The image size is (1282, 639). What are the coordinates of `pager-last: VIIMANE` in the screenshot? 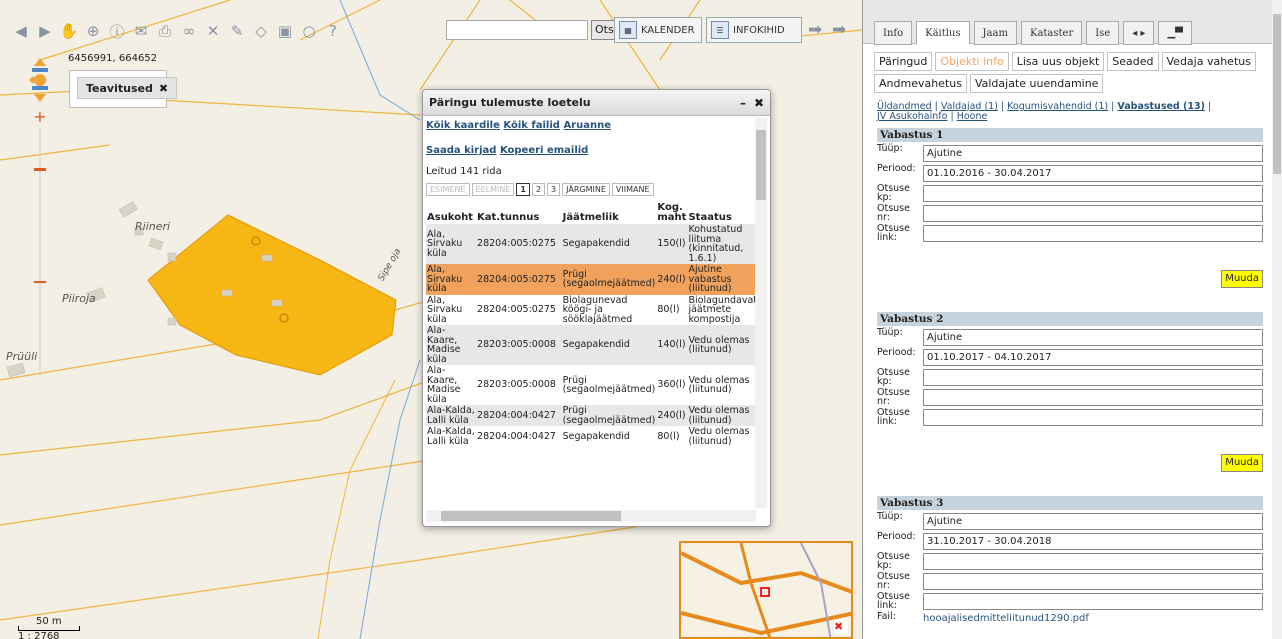 It's located at (632, 189).